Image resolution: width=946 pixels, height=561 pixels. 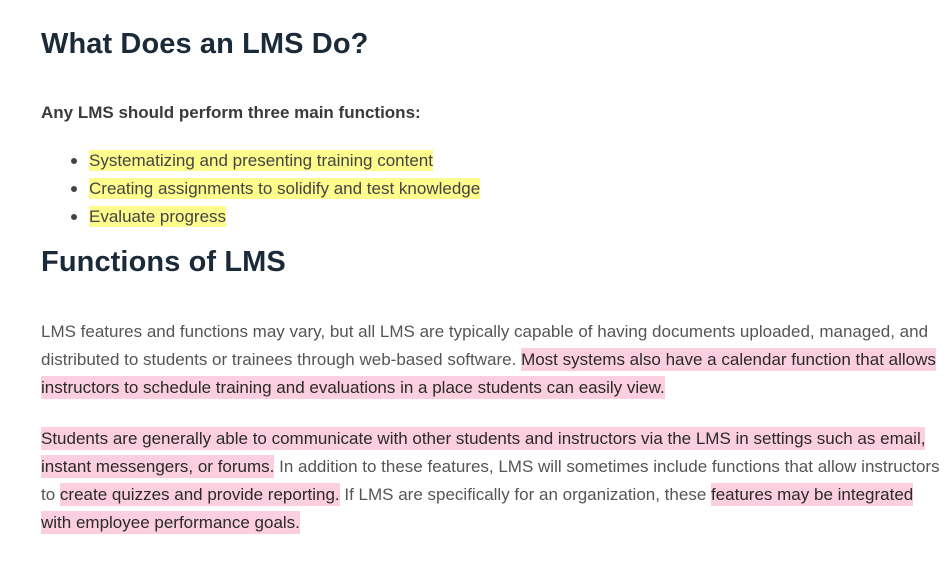 What do you see at coordinates (158, 216) in the screenshot?
I see `highlighted-function-text: Evaluate progress` at bounding box center [158, 216].